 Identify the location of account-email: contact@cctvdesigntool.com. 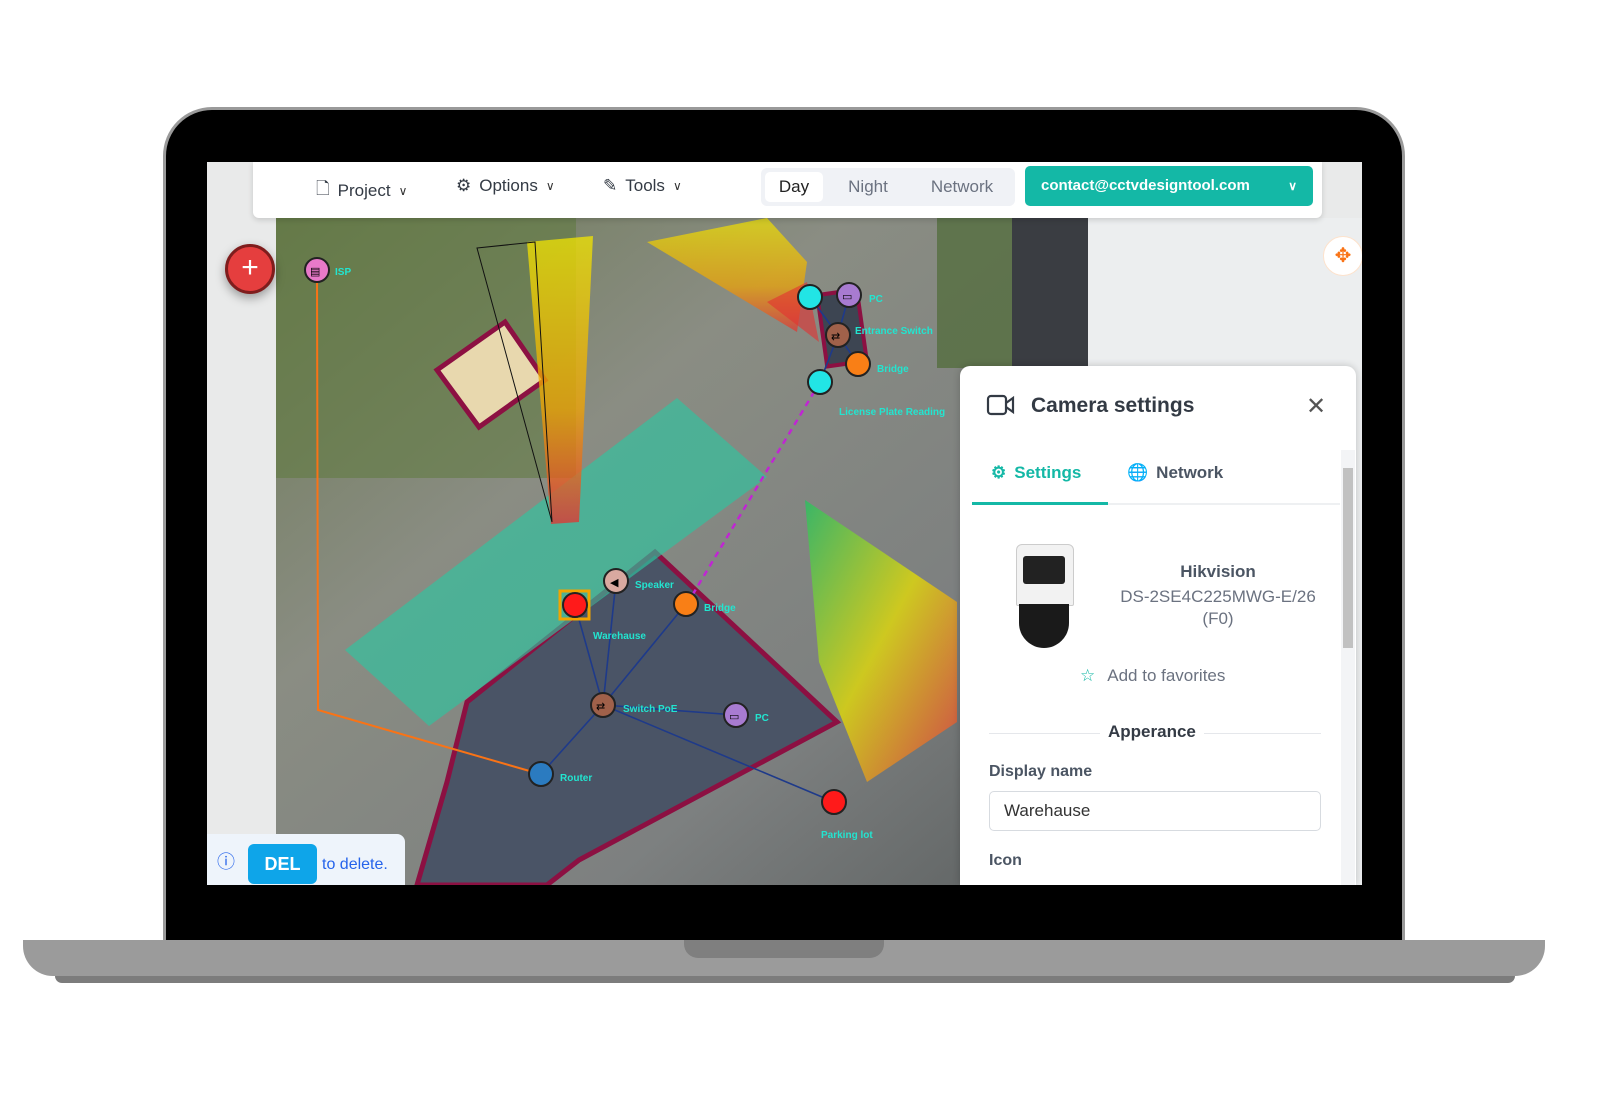
(1145, 185).